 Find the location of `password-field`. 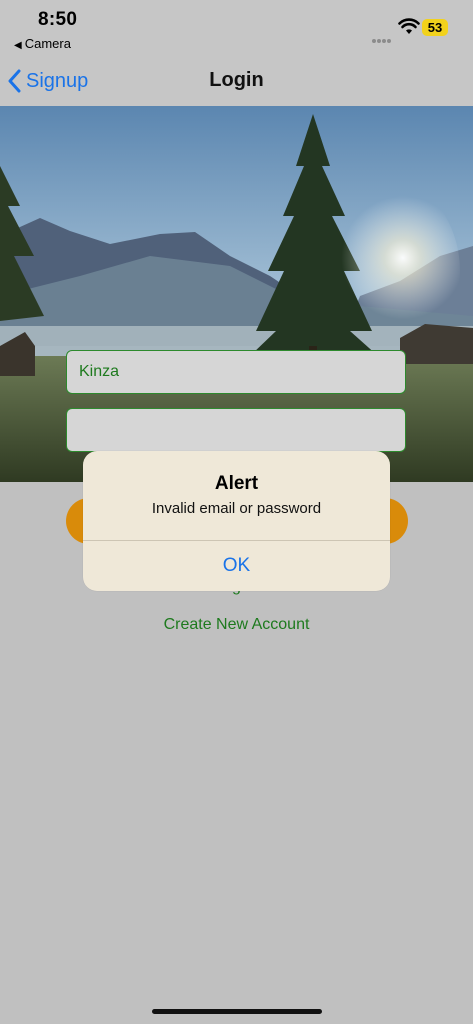

password-field is located at coordinates (236, 430).